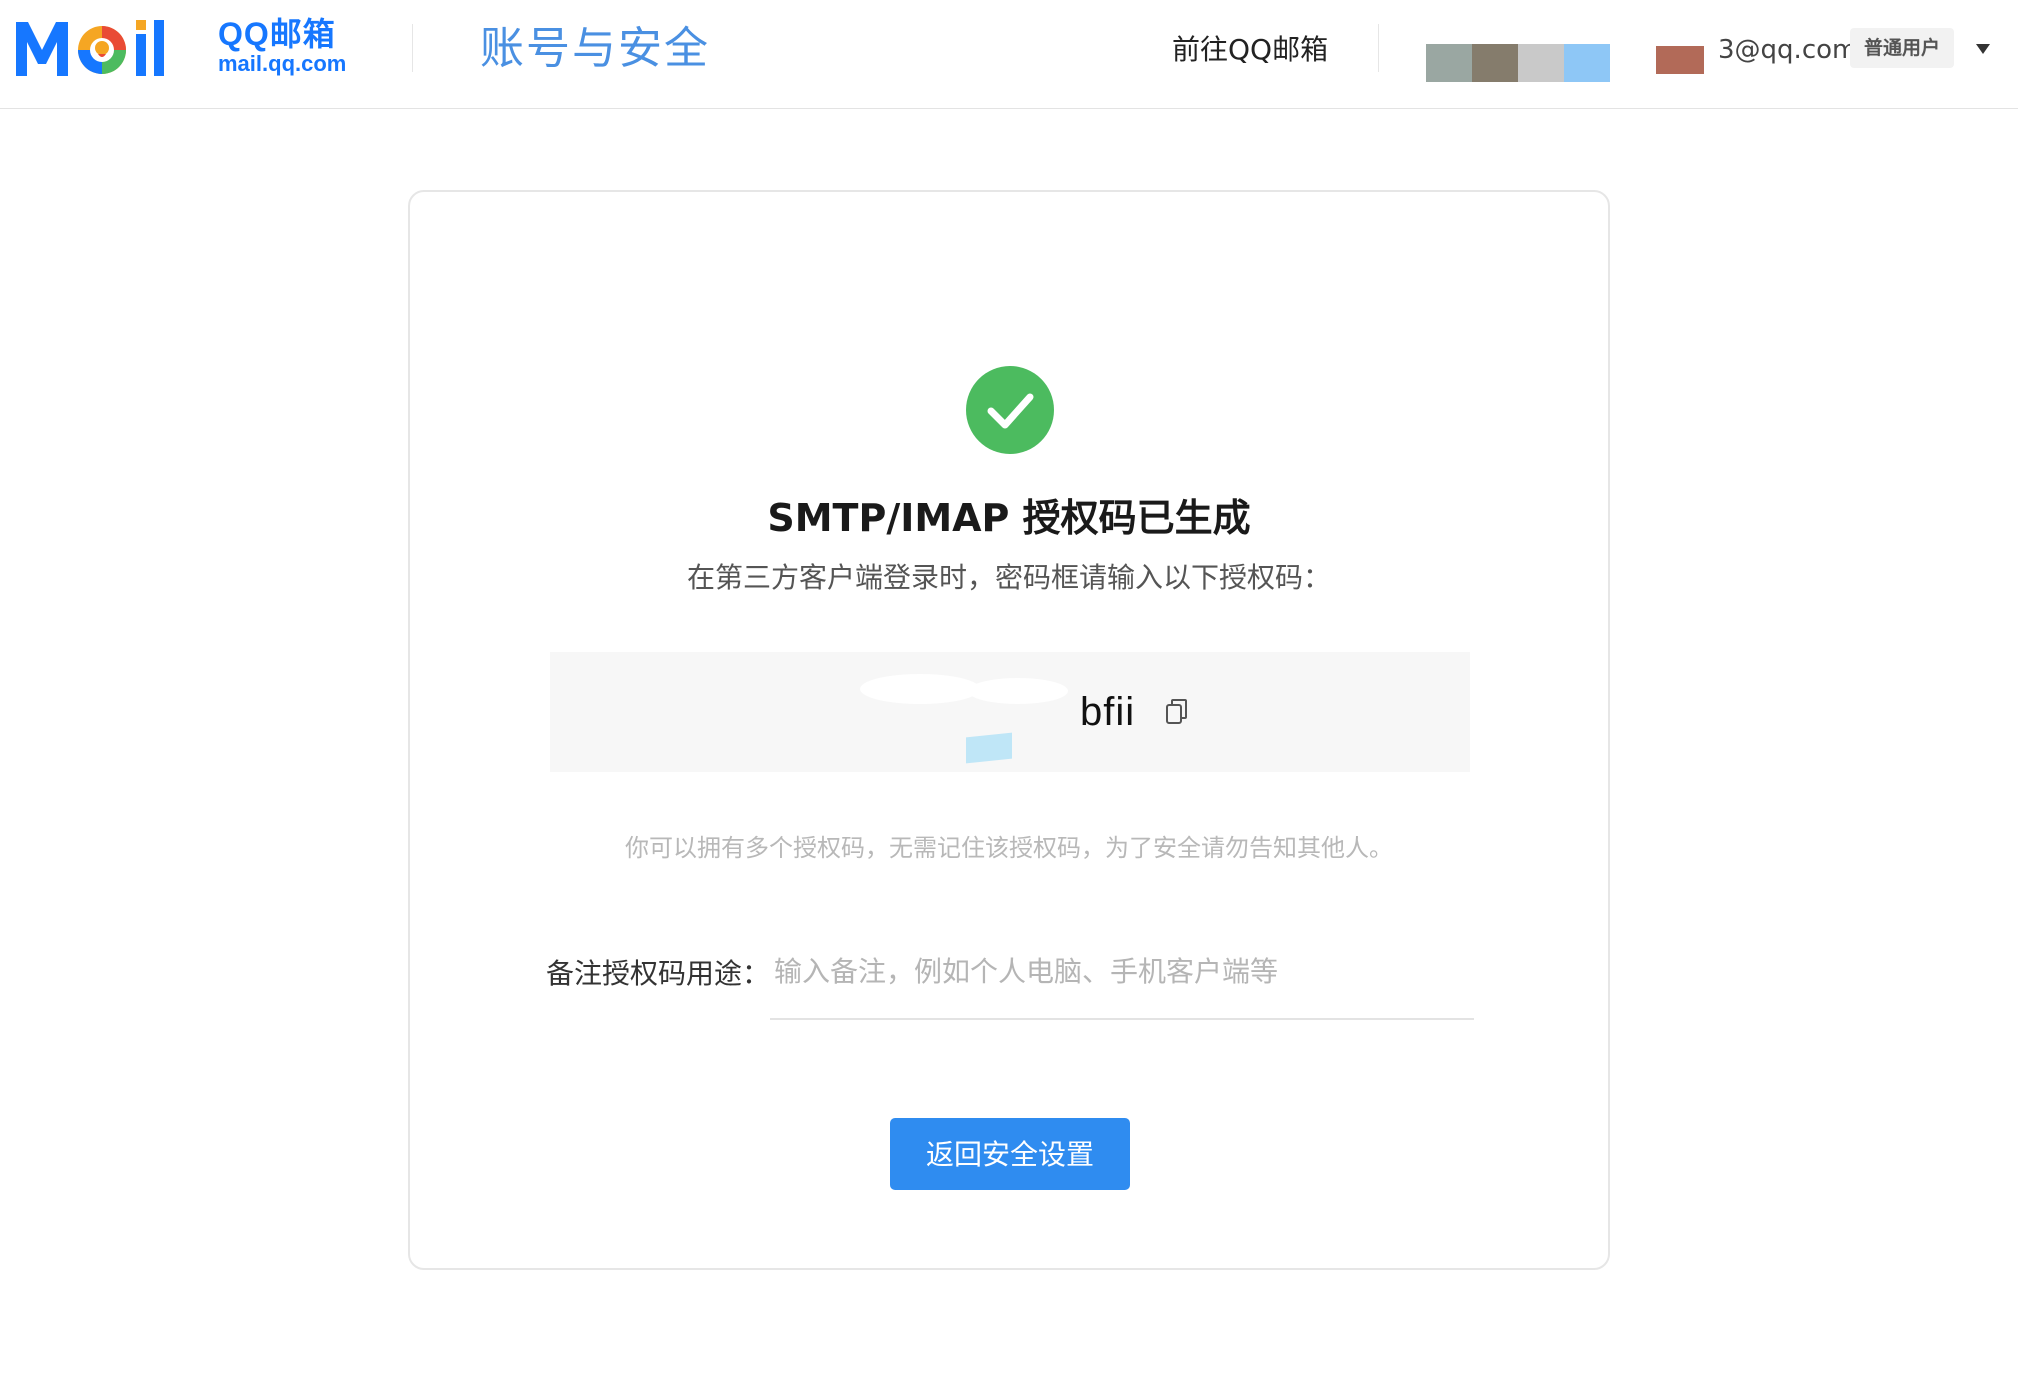 This screenshot has height=1373, width=2018. What do you see at coordinates (1009, 518) in the screenshot?
I see `result-title: SMTP/IMAP 授权码已生成` at bounding box center [1009, 518].